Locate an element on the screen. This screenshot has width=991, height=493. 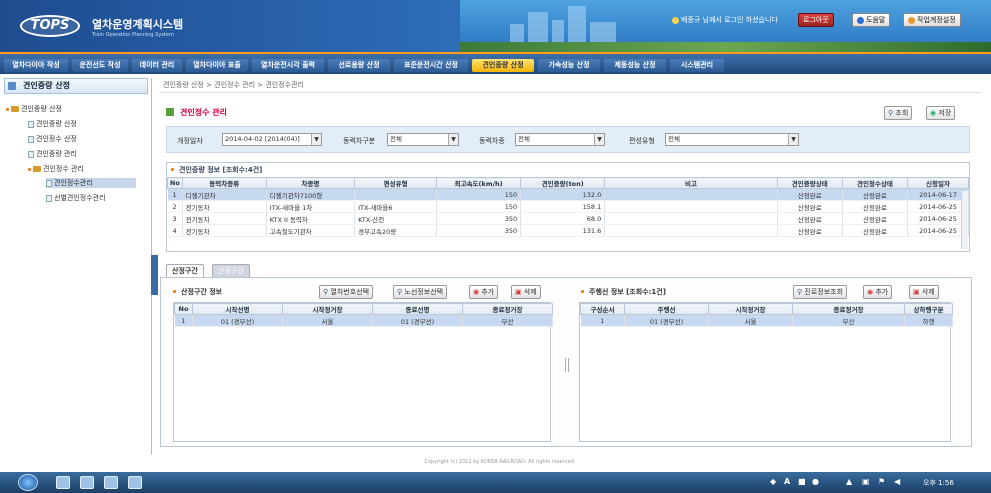
browser-icon is located at coordinates (87, 482).